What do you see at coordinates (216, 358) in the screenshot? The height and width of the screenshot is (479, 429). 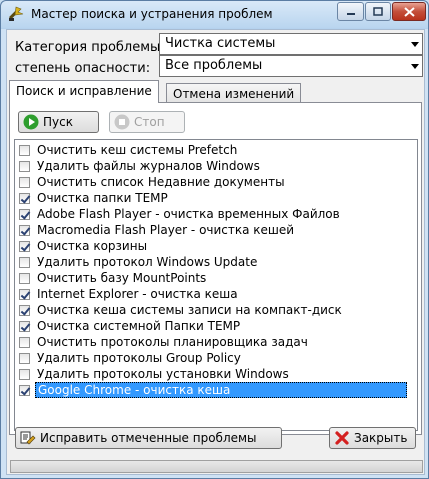 I see `list-item: Удалить протоколы Group Policy` at bounding box center [216, 358].